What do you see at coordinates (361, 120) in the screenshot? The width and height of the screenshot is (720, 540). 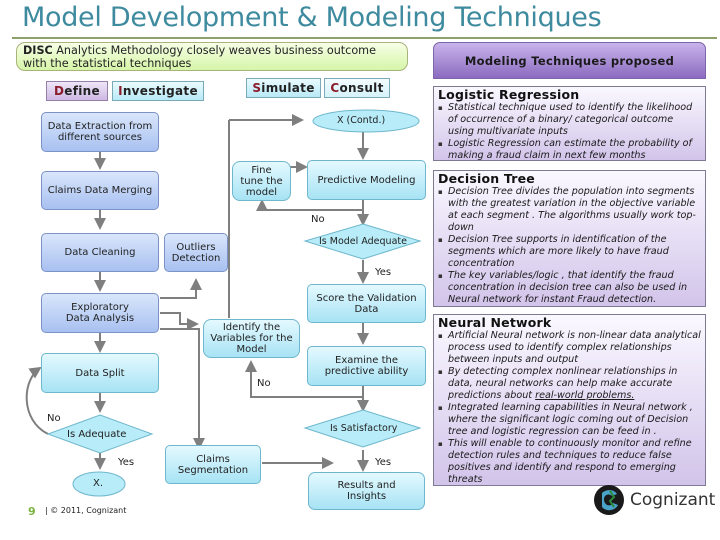 I see `x-contd-label: X (Contd.)` at bounding box center [361, 120].